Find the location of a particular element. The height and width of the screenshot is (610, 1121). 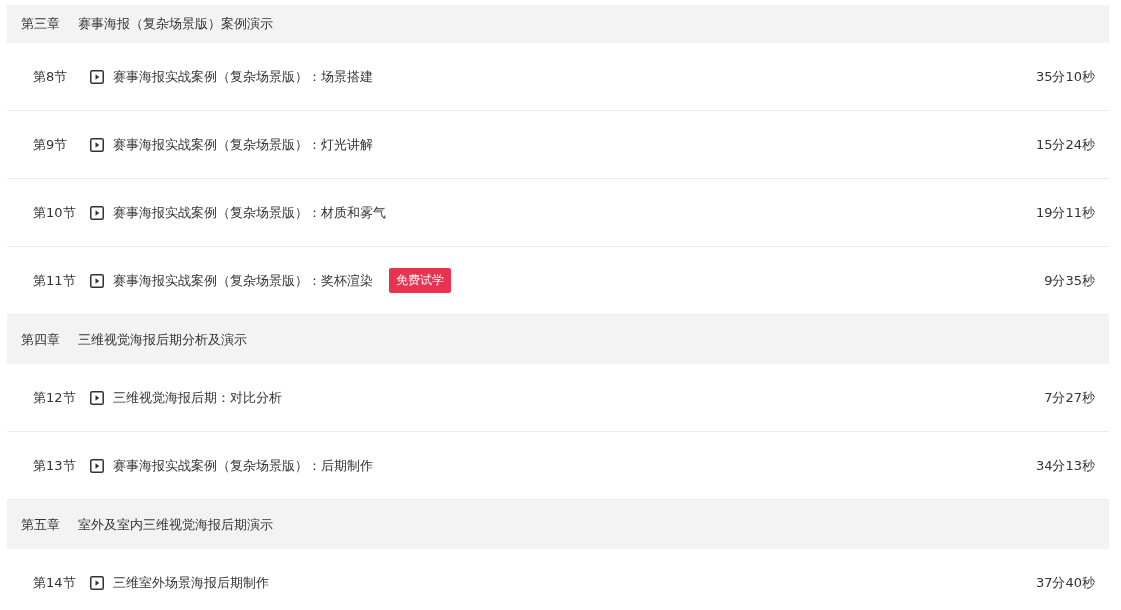

lesson-number: 第9节 is located at coordinates (51, 144).